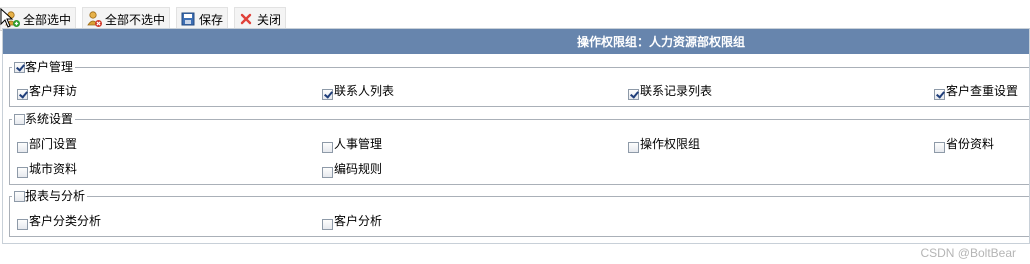  I want to click on permission-item-customer-analysis: 客户分析, so click(352, 221).